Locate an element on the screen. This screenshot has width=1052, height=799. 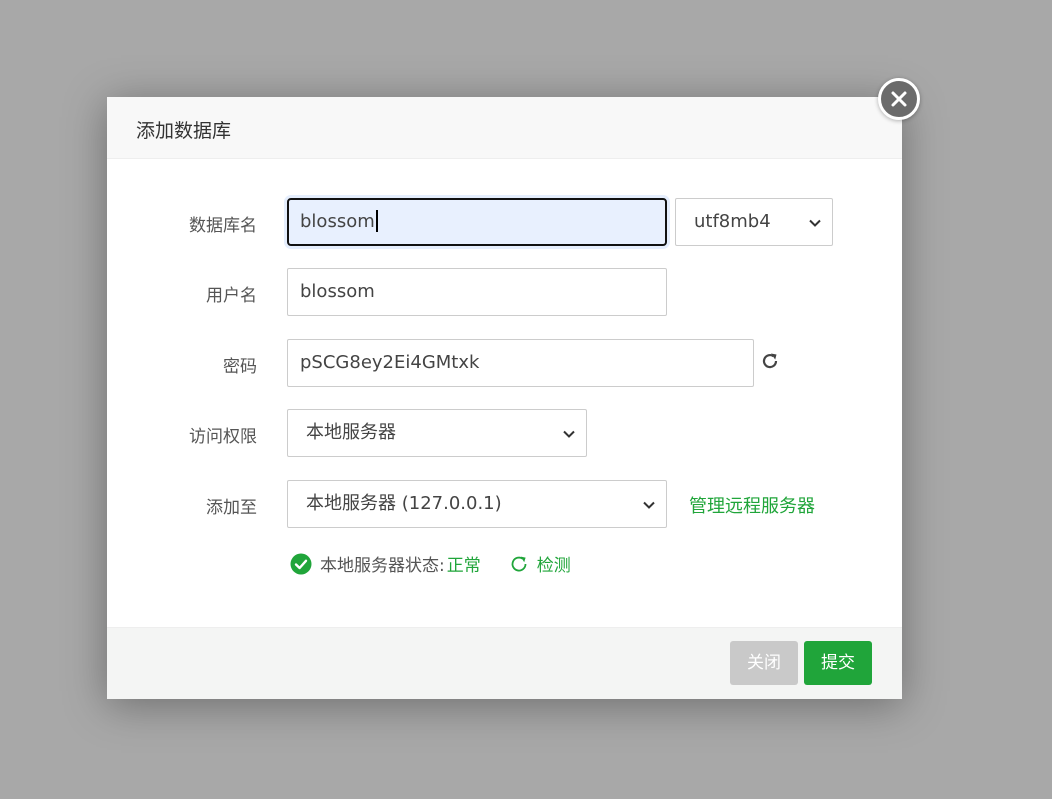
charset-value: utf8mb4 is located at coordinates (732, 221).